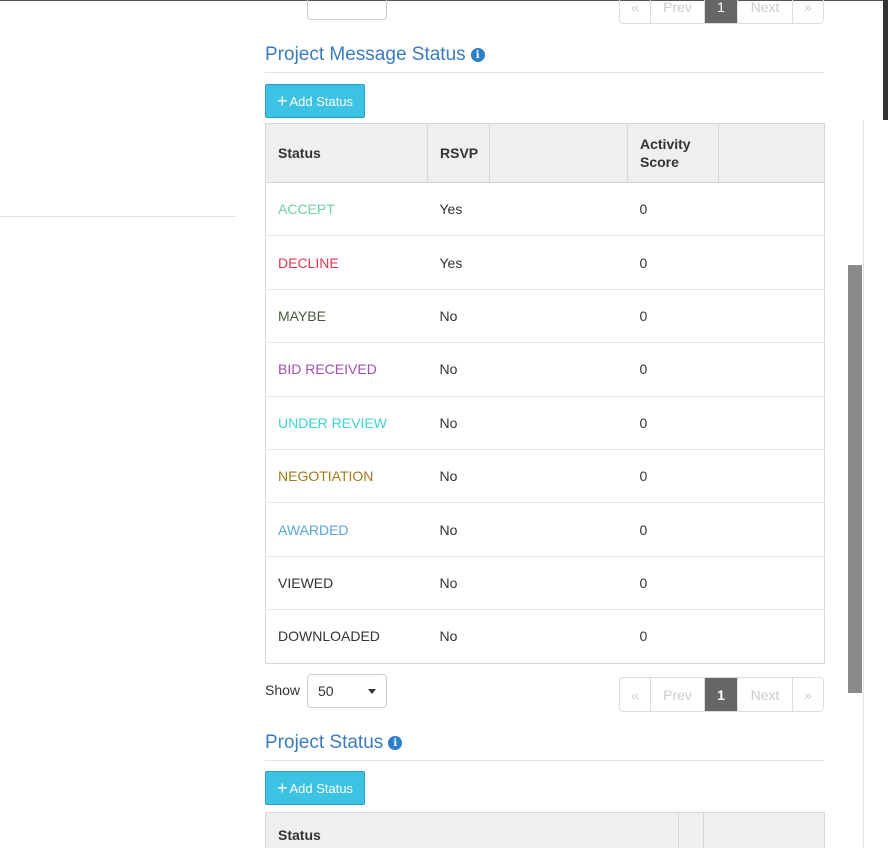 This screenshot has height=848, width=888. What do you see at coordinates (117, 216) in the screenshot?
I see `left-panel-divider` at bounding box center [117, 216].